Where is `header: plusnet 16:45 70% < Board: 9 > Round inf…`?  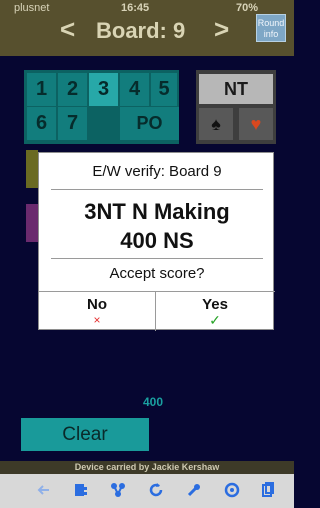 header: plusnet 16:45 70% < Board: 9 > Round inf… is located at coordinates (147, 28).